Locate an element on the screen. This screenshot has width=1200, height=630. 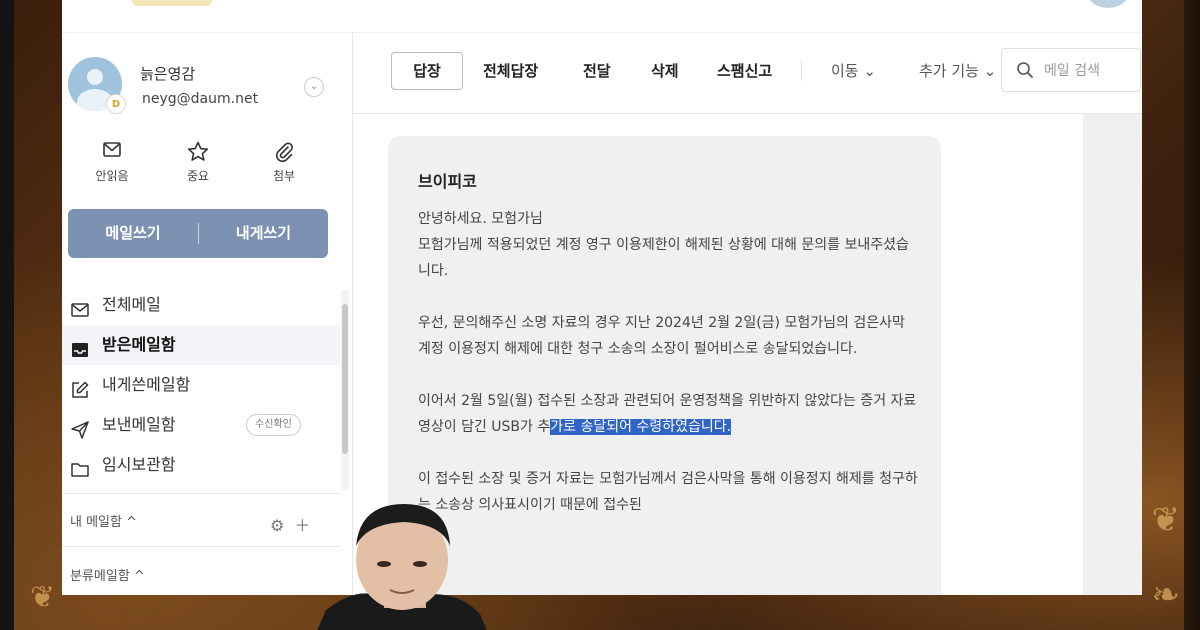
move-dropdown: 이동 ⌄ is located at coordinates (853, 70).